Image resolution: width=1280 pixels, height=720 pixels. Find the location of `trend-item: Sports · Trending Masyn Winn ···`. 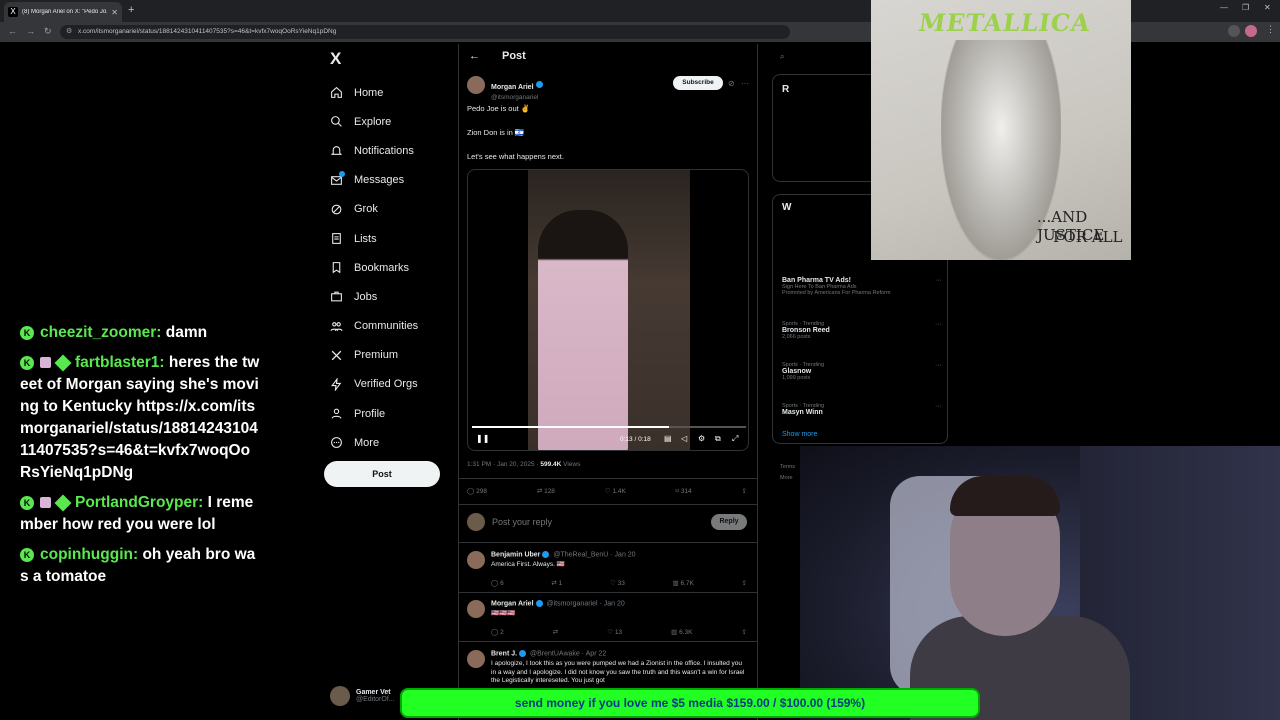

trend-item: Sports · Trending Masyn Winn ··· is located at coordinates (862, 409).